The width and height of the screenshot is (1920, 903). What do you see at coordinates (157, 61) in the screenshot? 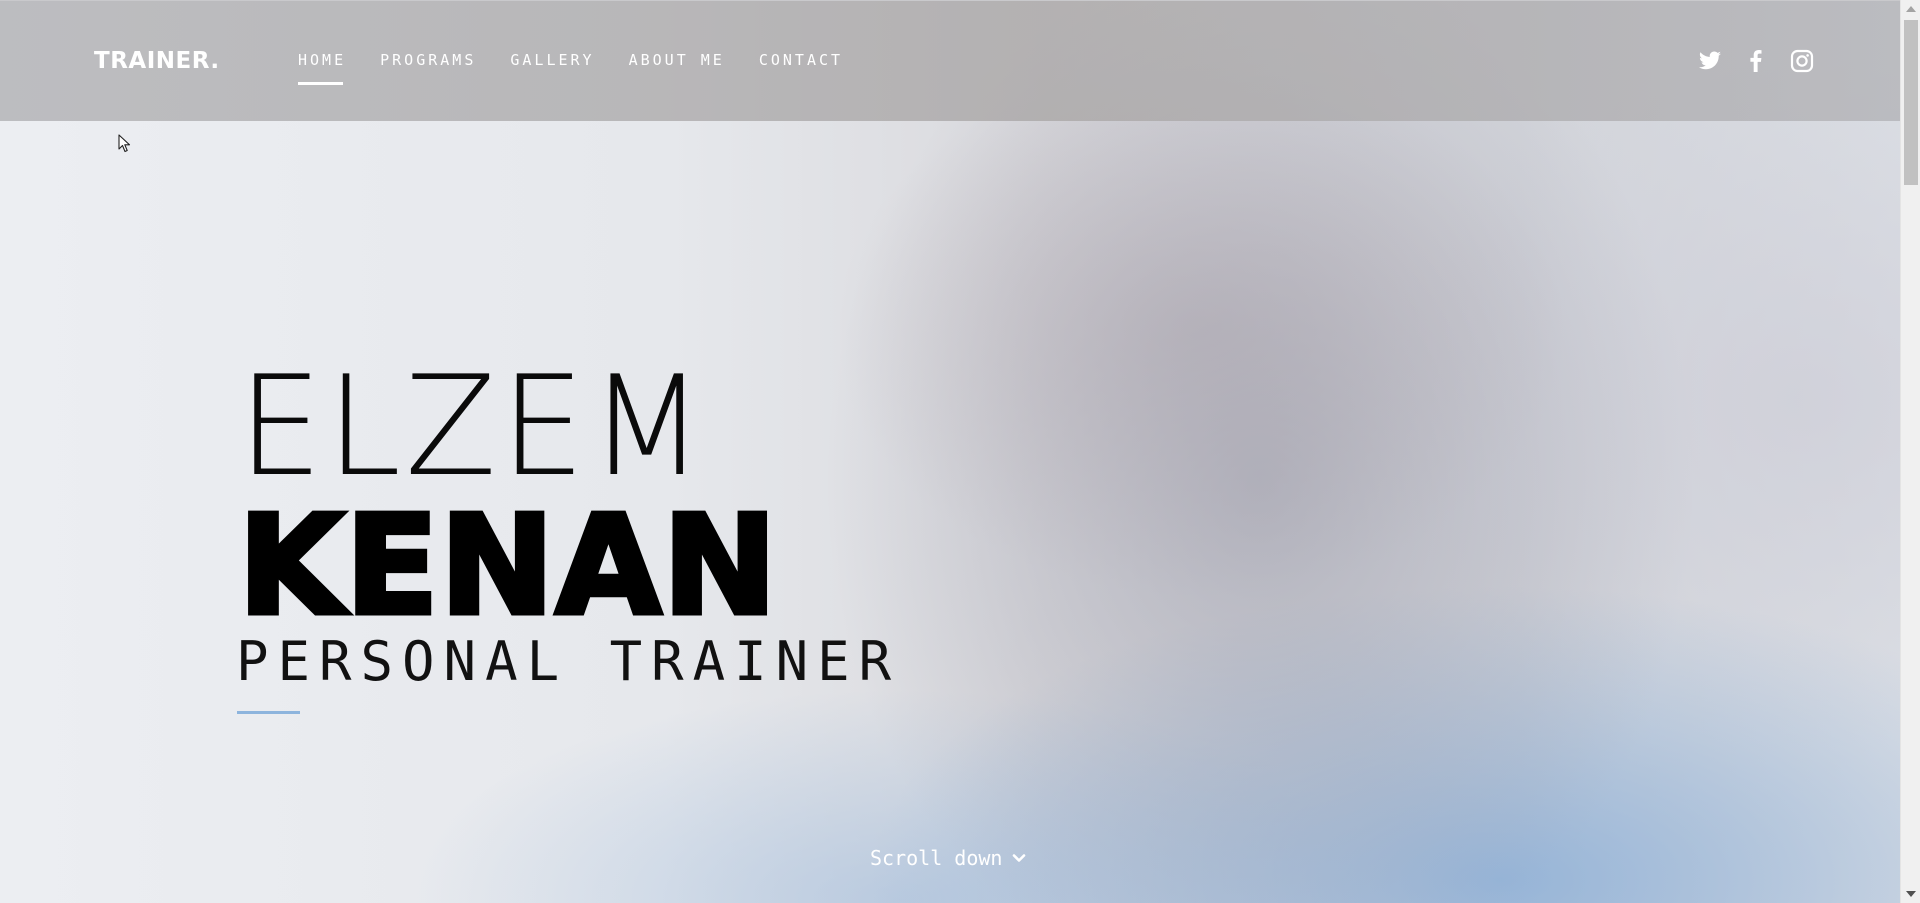
I see `site-logo: TRAINER.` at bounding box center [157, 61].